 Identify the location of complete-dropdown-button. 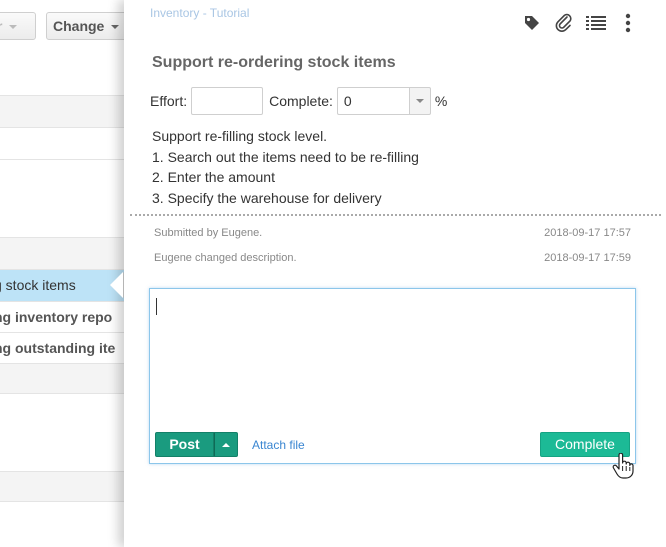
(419, 101).